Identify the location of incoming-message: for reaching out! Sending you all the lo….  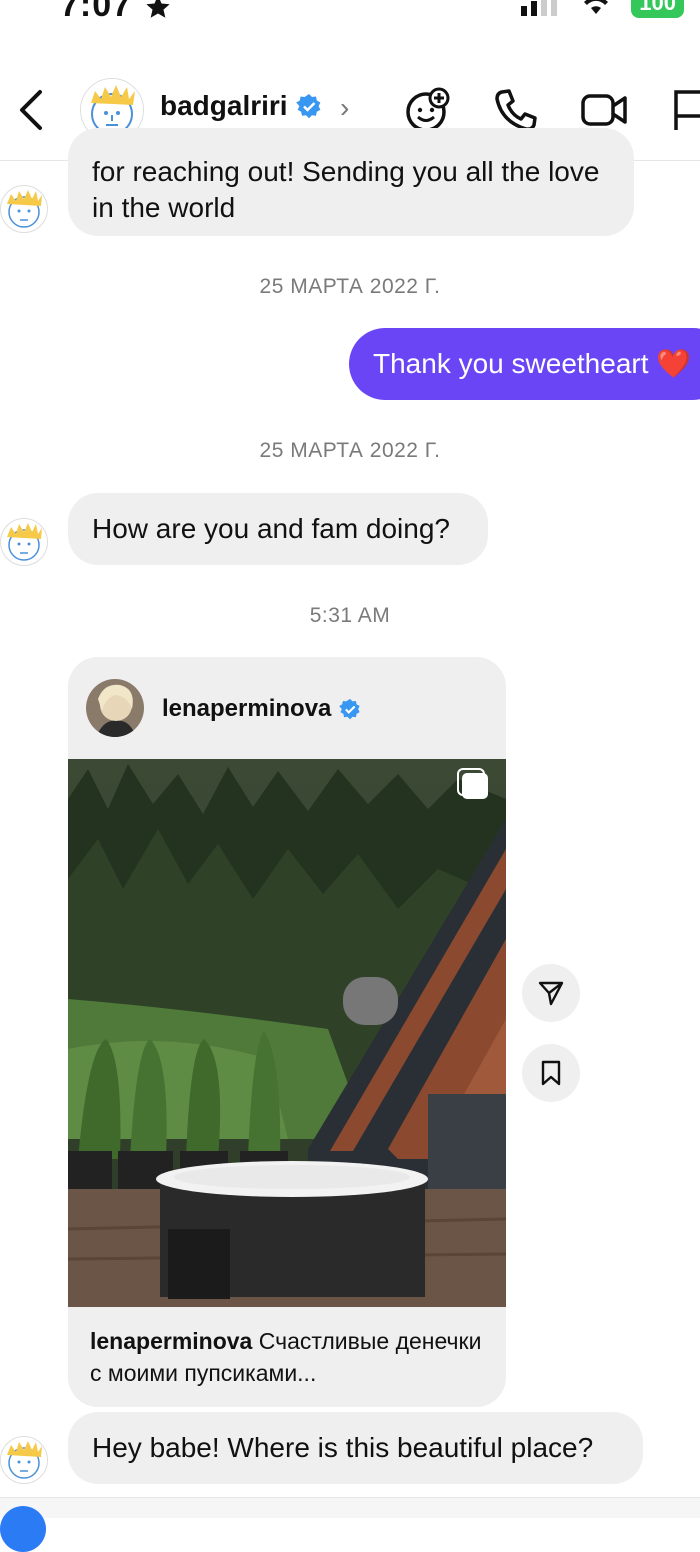
(351, 182).